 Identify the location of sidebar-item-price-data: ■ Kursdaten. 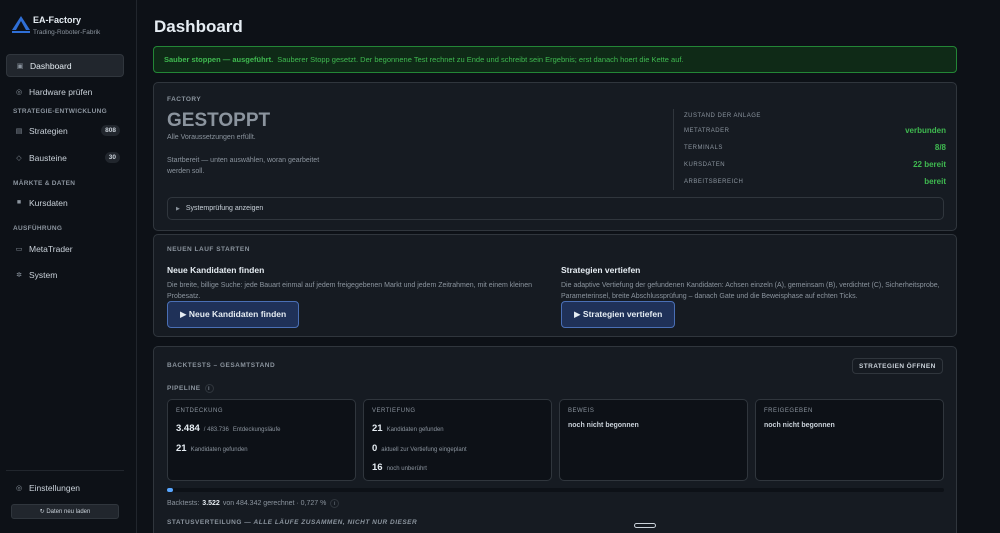
(65, 202).